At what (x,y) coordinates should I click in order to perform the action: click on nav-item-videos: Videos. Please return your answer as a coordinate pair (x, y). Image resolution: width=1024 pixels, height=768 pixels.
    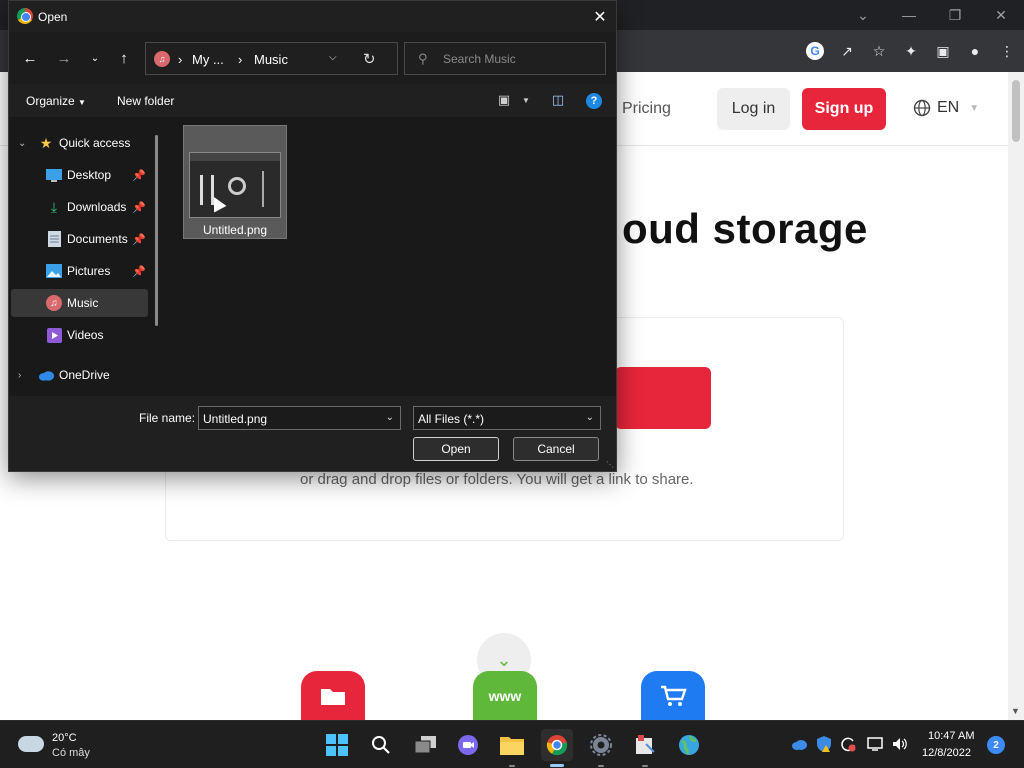
    Looking at the image, I should click on (84, 335).